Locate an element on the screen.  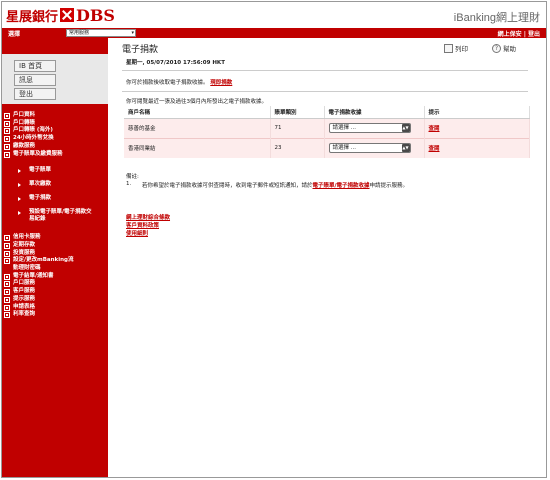
sidebar-item-alert-services: 提示服務 is located at coordinates (55, 300).